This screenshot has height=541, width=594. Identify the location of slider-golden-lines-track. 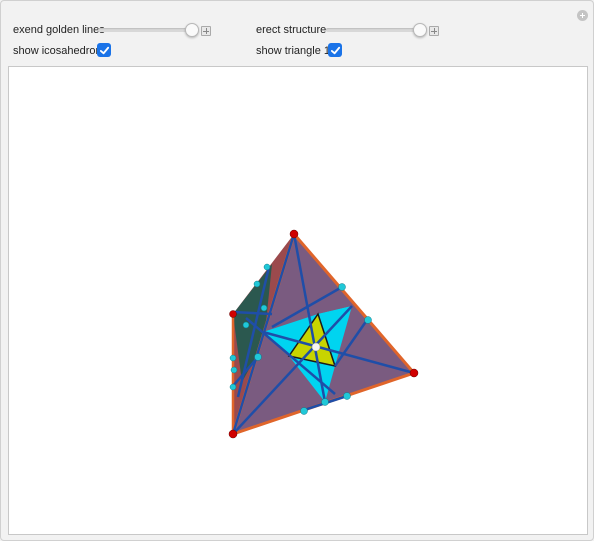
(147, 30).